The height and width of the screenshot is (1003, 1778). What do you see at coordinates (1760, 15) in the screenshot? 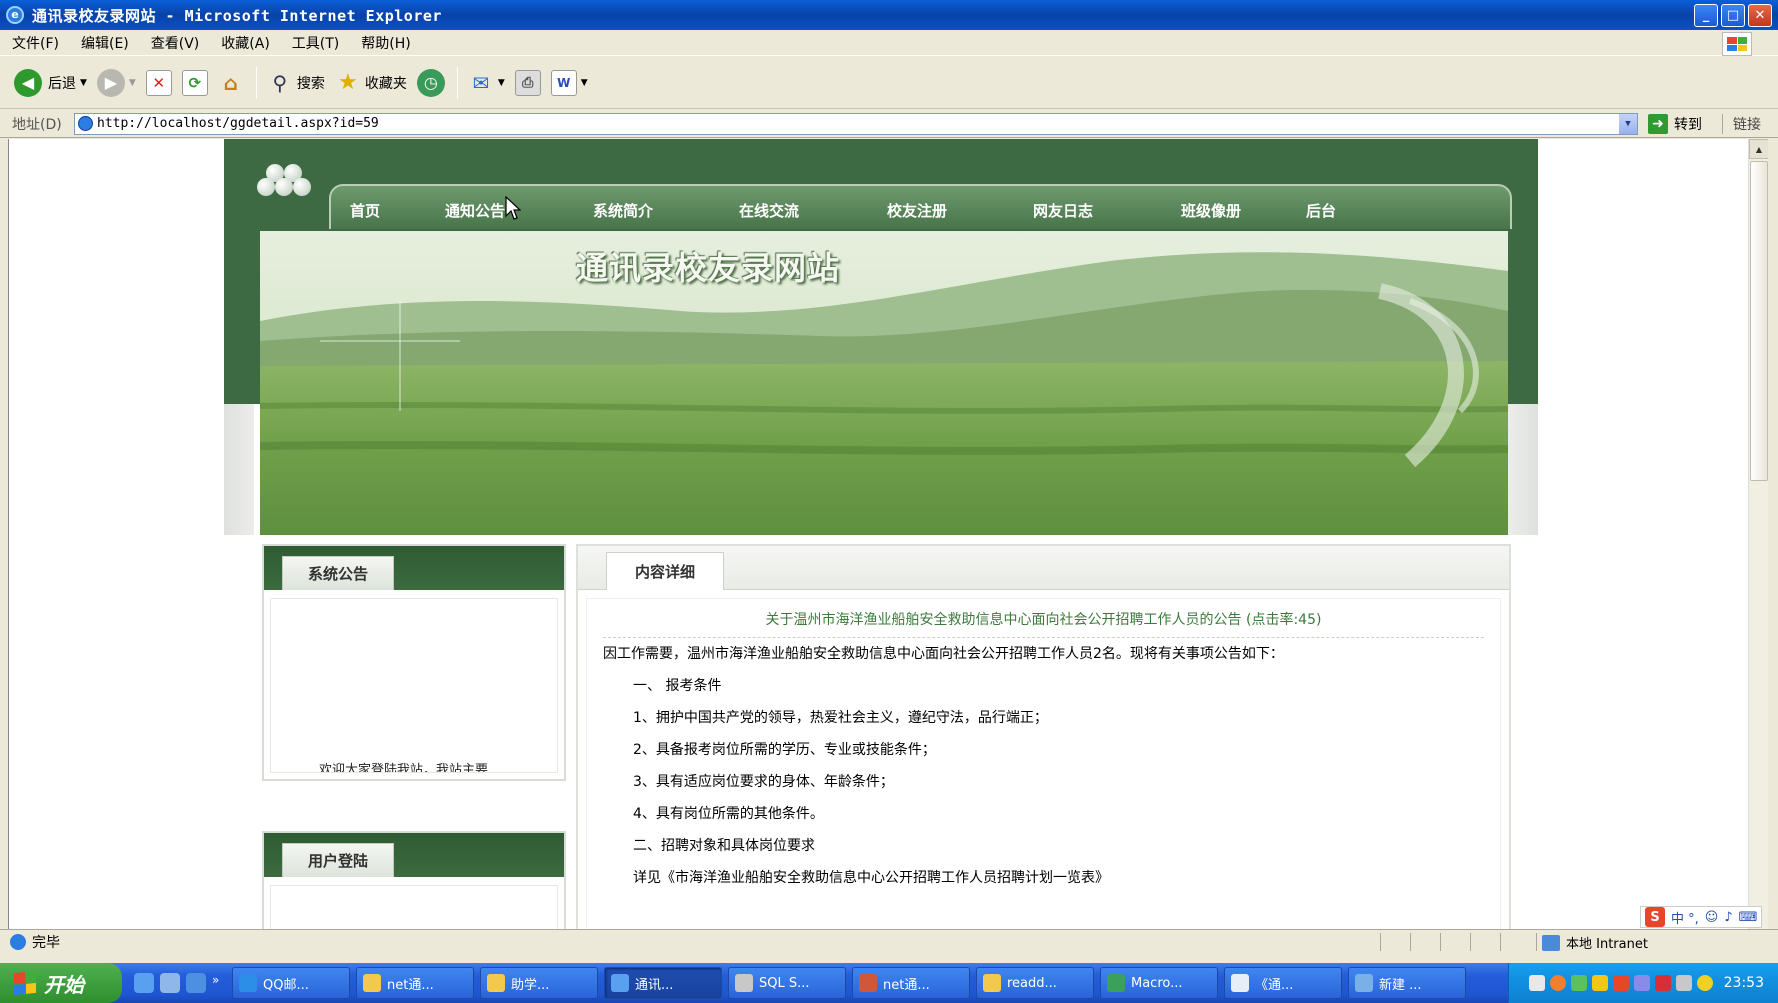
I see `close-button: ✕` at bounding box center [1760, 15].